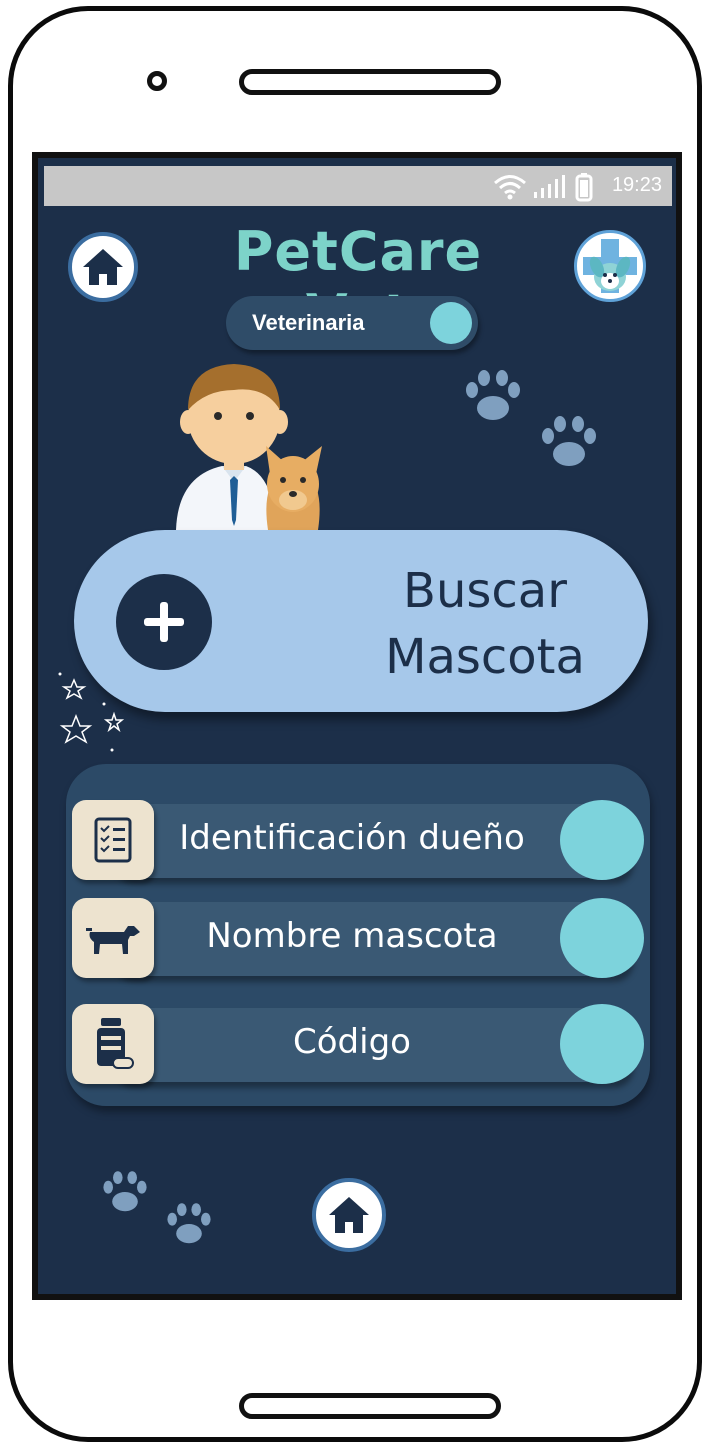 This screenshot has height=1450, width=712. Describe the element at coordinates (485, 657) in the screenshot. I see `search-label-line2: Mascota` at that location.